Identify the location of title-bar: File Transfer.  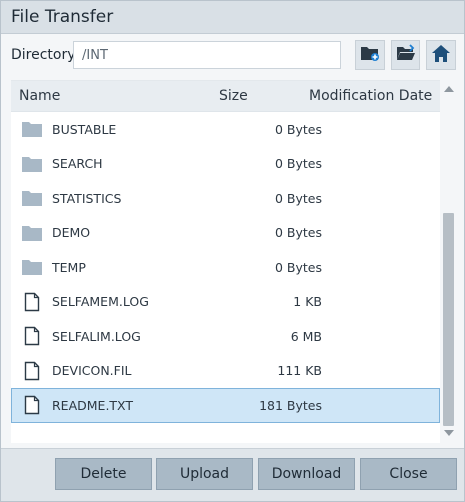
(232, 17).